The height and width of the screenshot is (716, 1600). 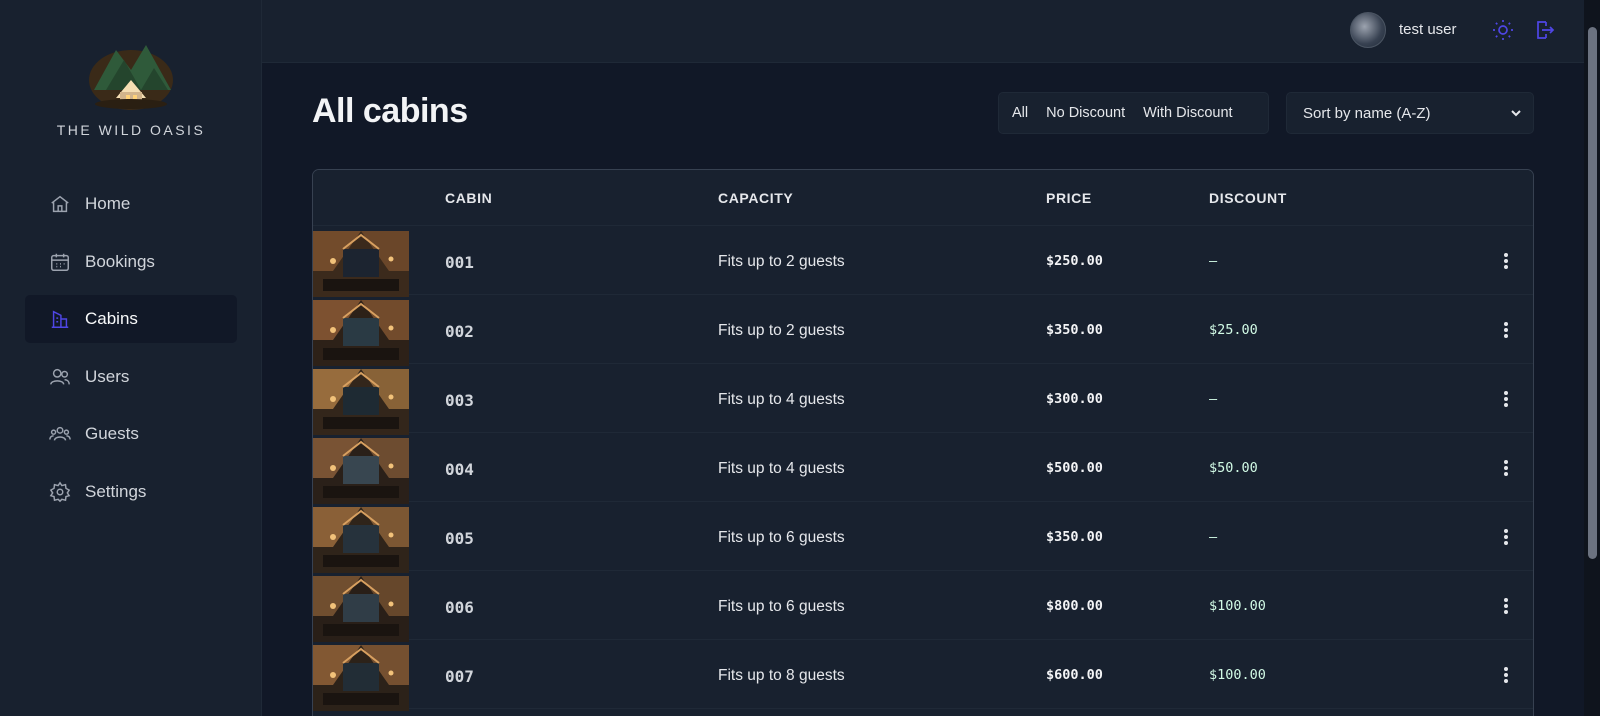 I want to click on cabin-price: $500.00, so click(x=1074, y=468).